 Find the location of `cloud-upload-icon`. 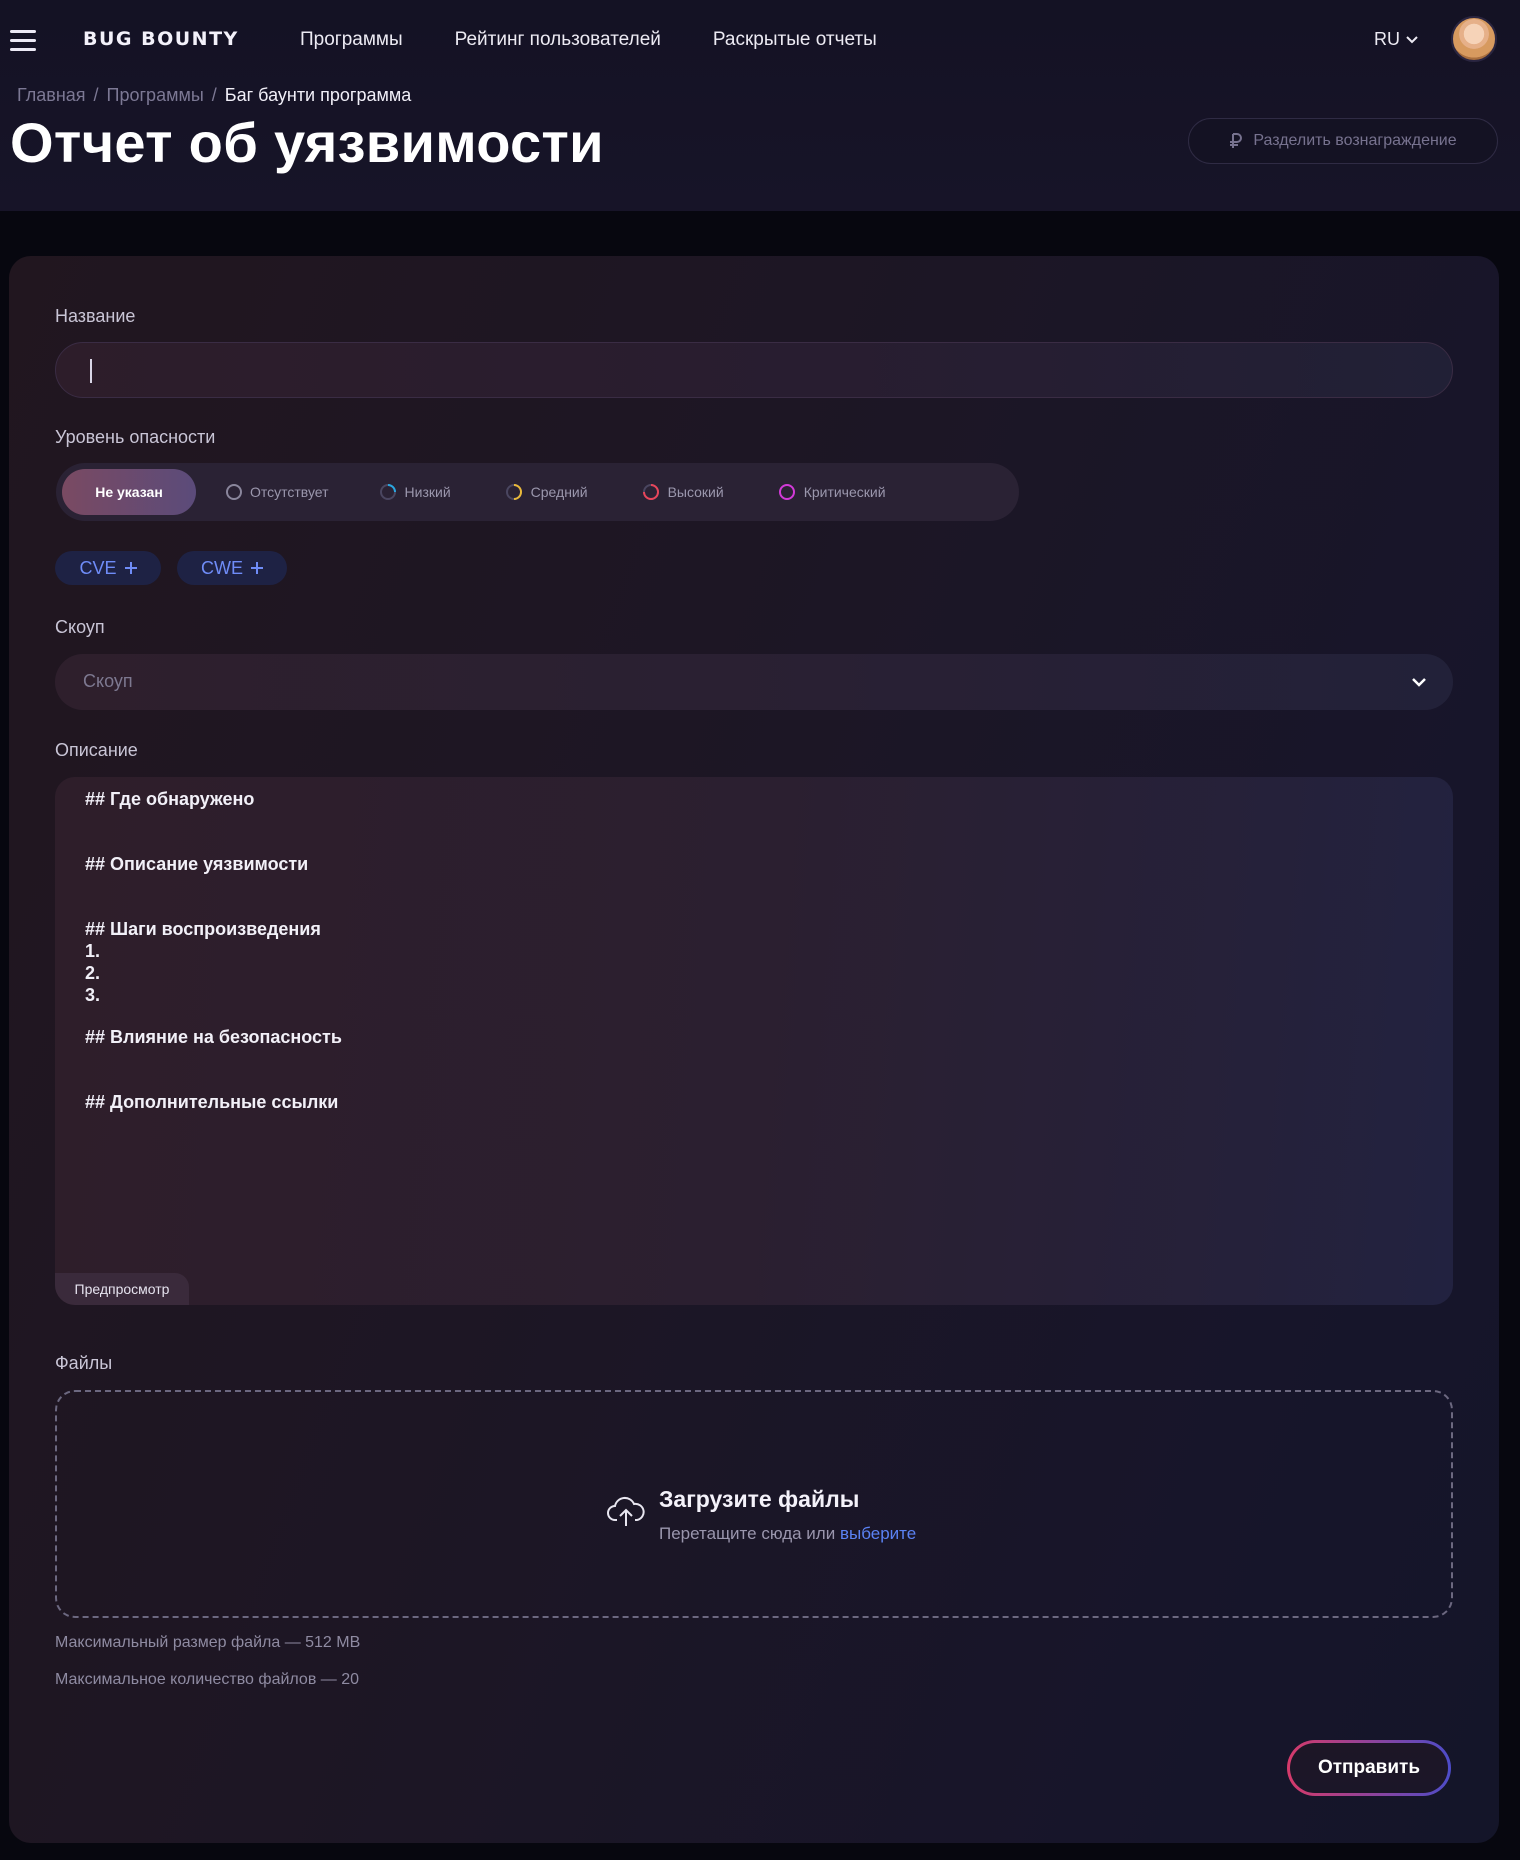

cloud-upload-icon is located at coordinates (626, 1511).